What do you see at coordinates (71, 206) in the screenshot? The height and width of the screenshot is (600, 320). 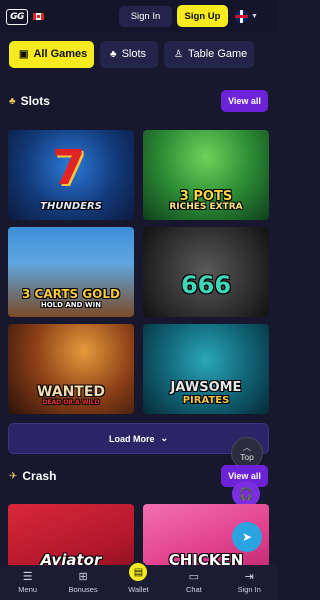 I see `game-title: THUNDERS` at bounding box center [71, 206].